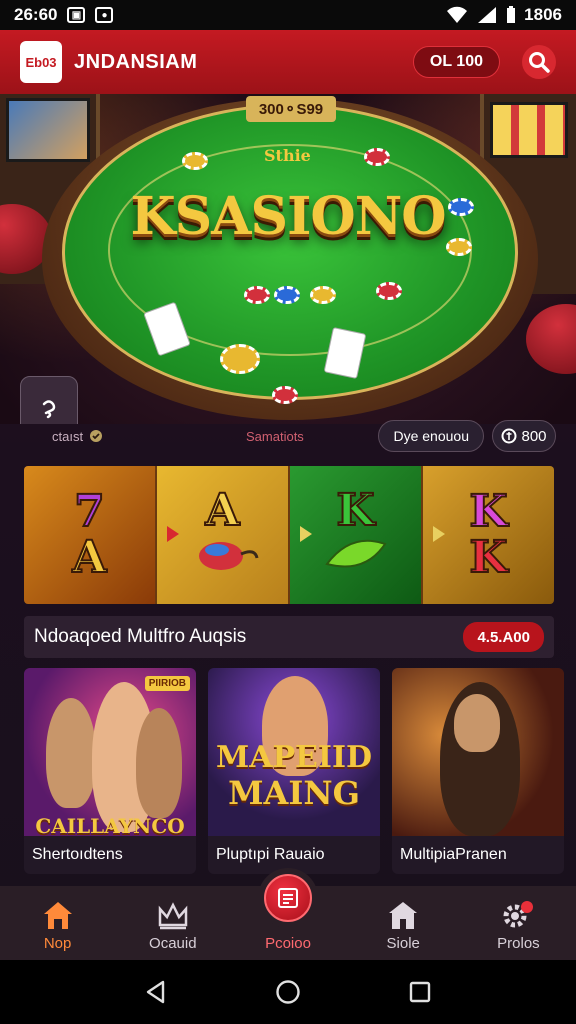  I want to click on recents-icon, so click(420, 992).